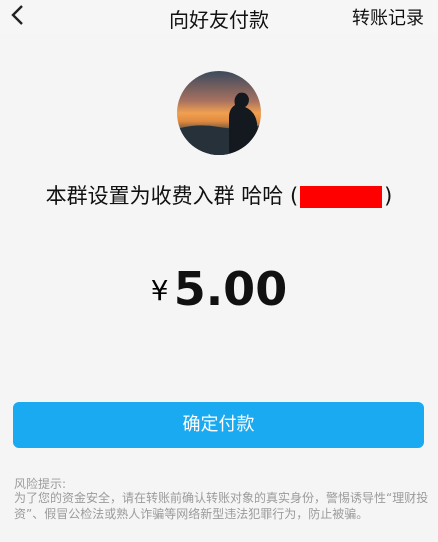 The width and height of the screenshot is (438, 542). I want to click on redacted-id, so click(341, 197).